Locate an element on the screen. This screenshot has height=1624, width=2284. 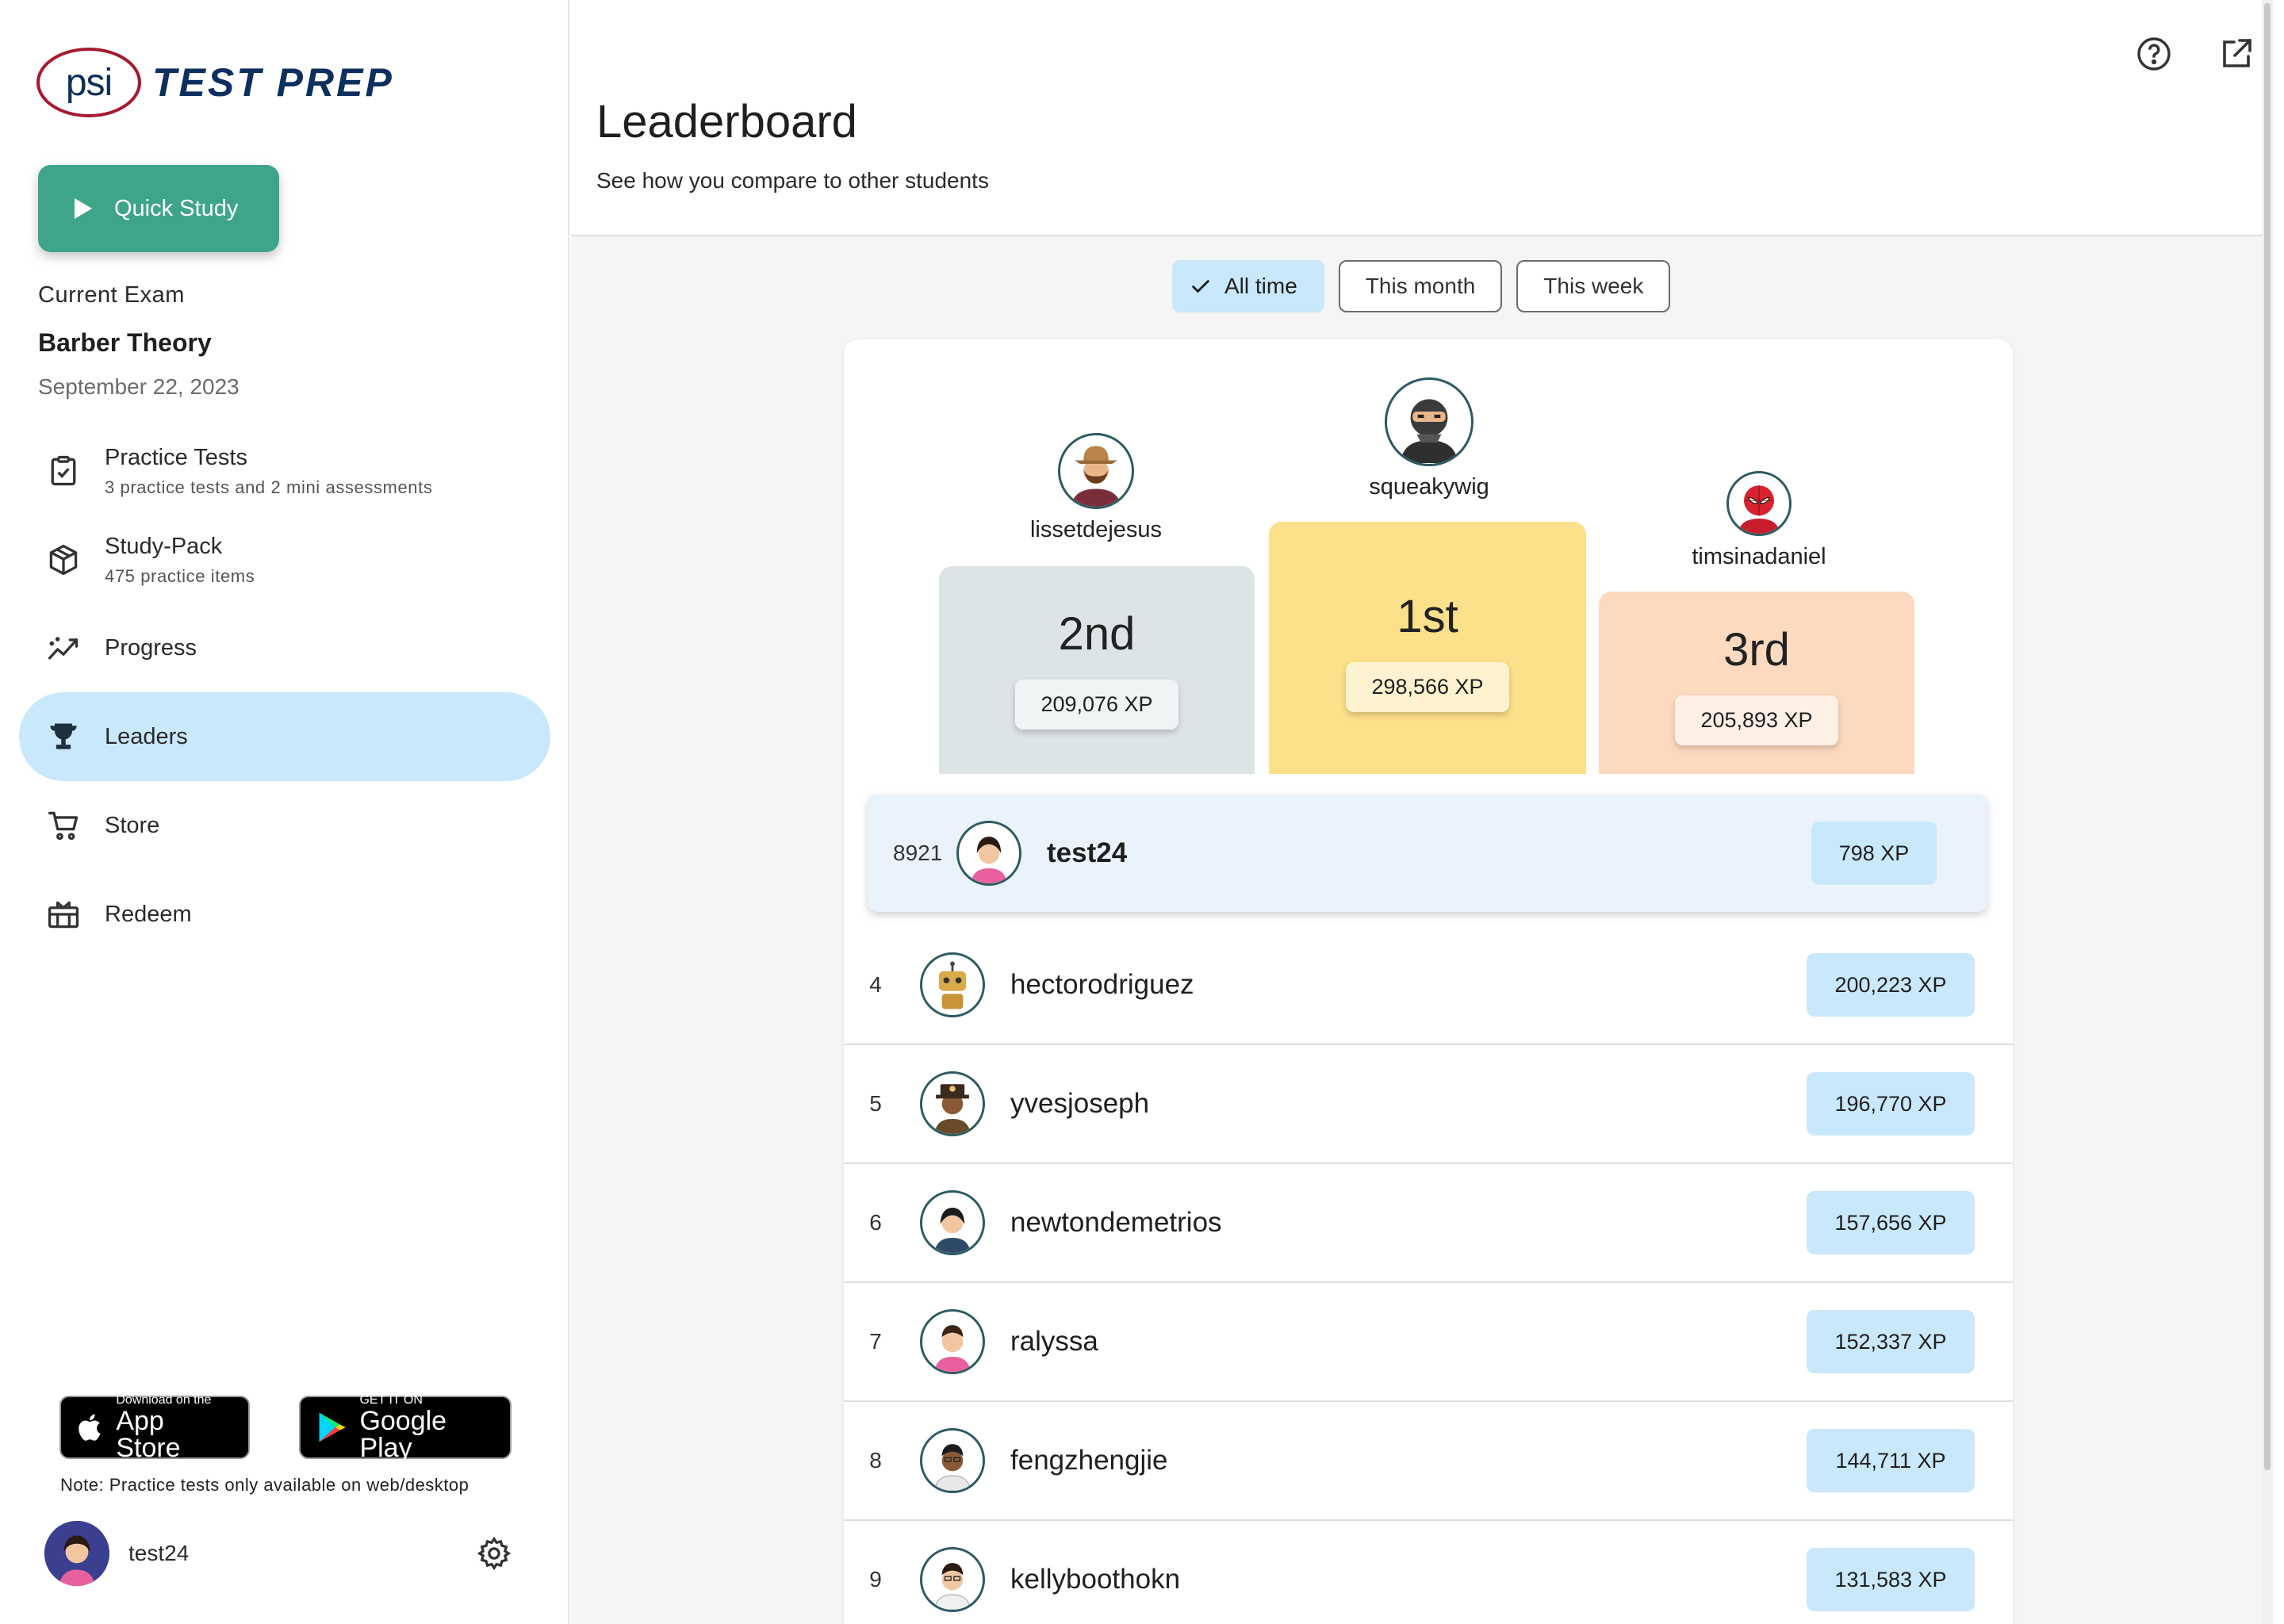
exam-name: Barber Theory is located at coordinates (125, 343).